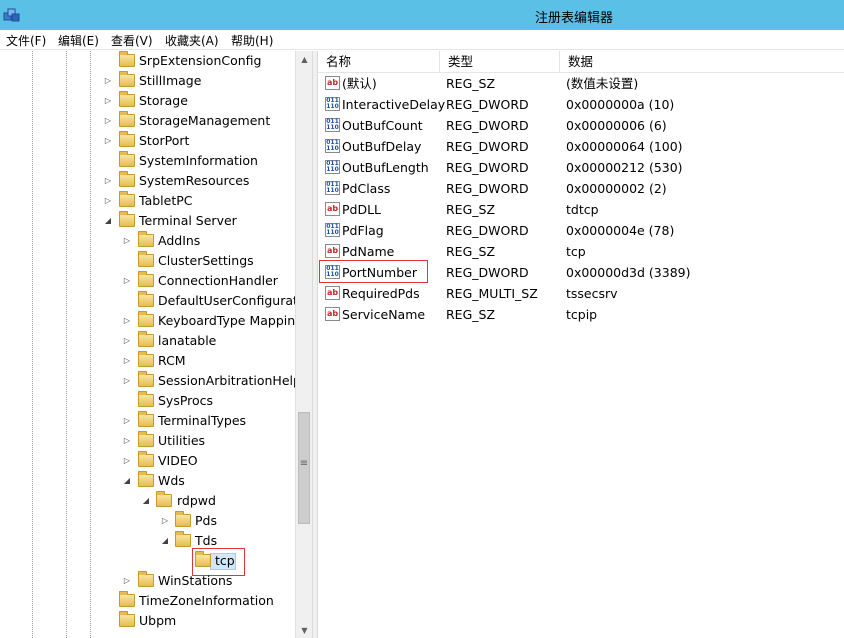  Describe the element at coordinates (197, 141) in the screenshot. I see `tree-item: ▷ StorPort` at that location.